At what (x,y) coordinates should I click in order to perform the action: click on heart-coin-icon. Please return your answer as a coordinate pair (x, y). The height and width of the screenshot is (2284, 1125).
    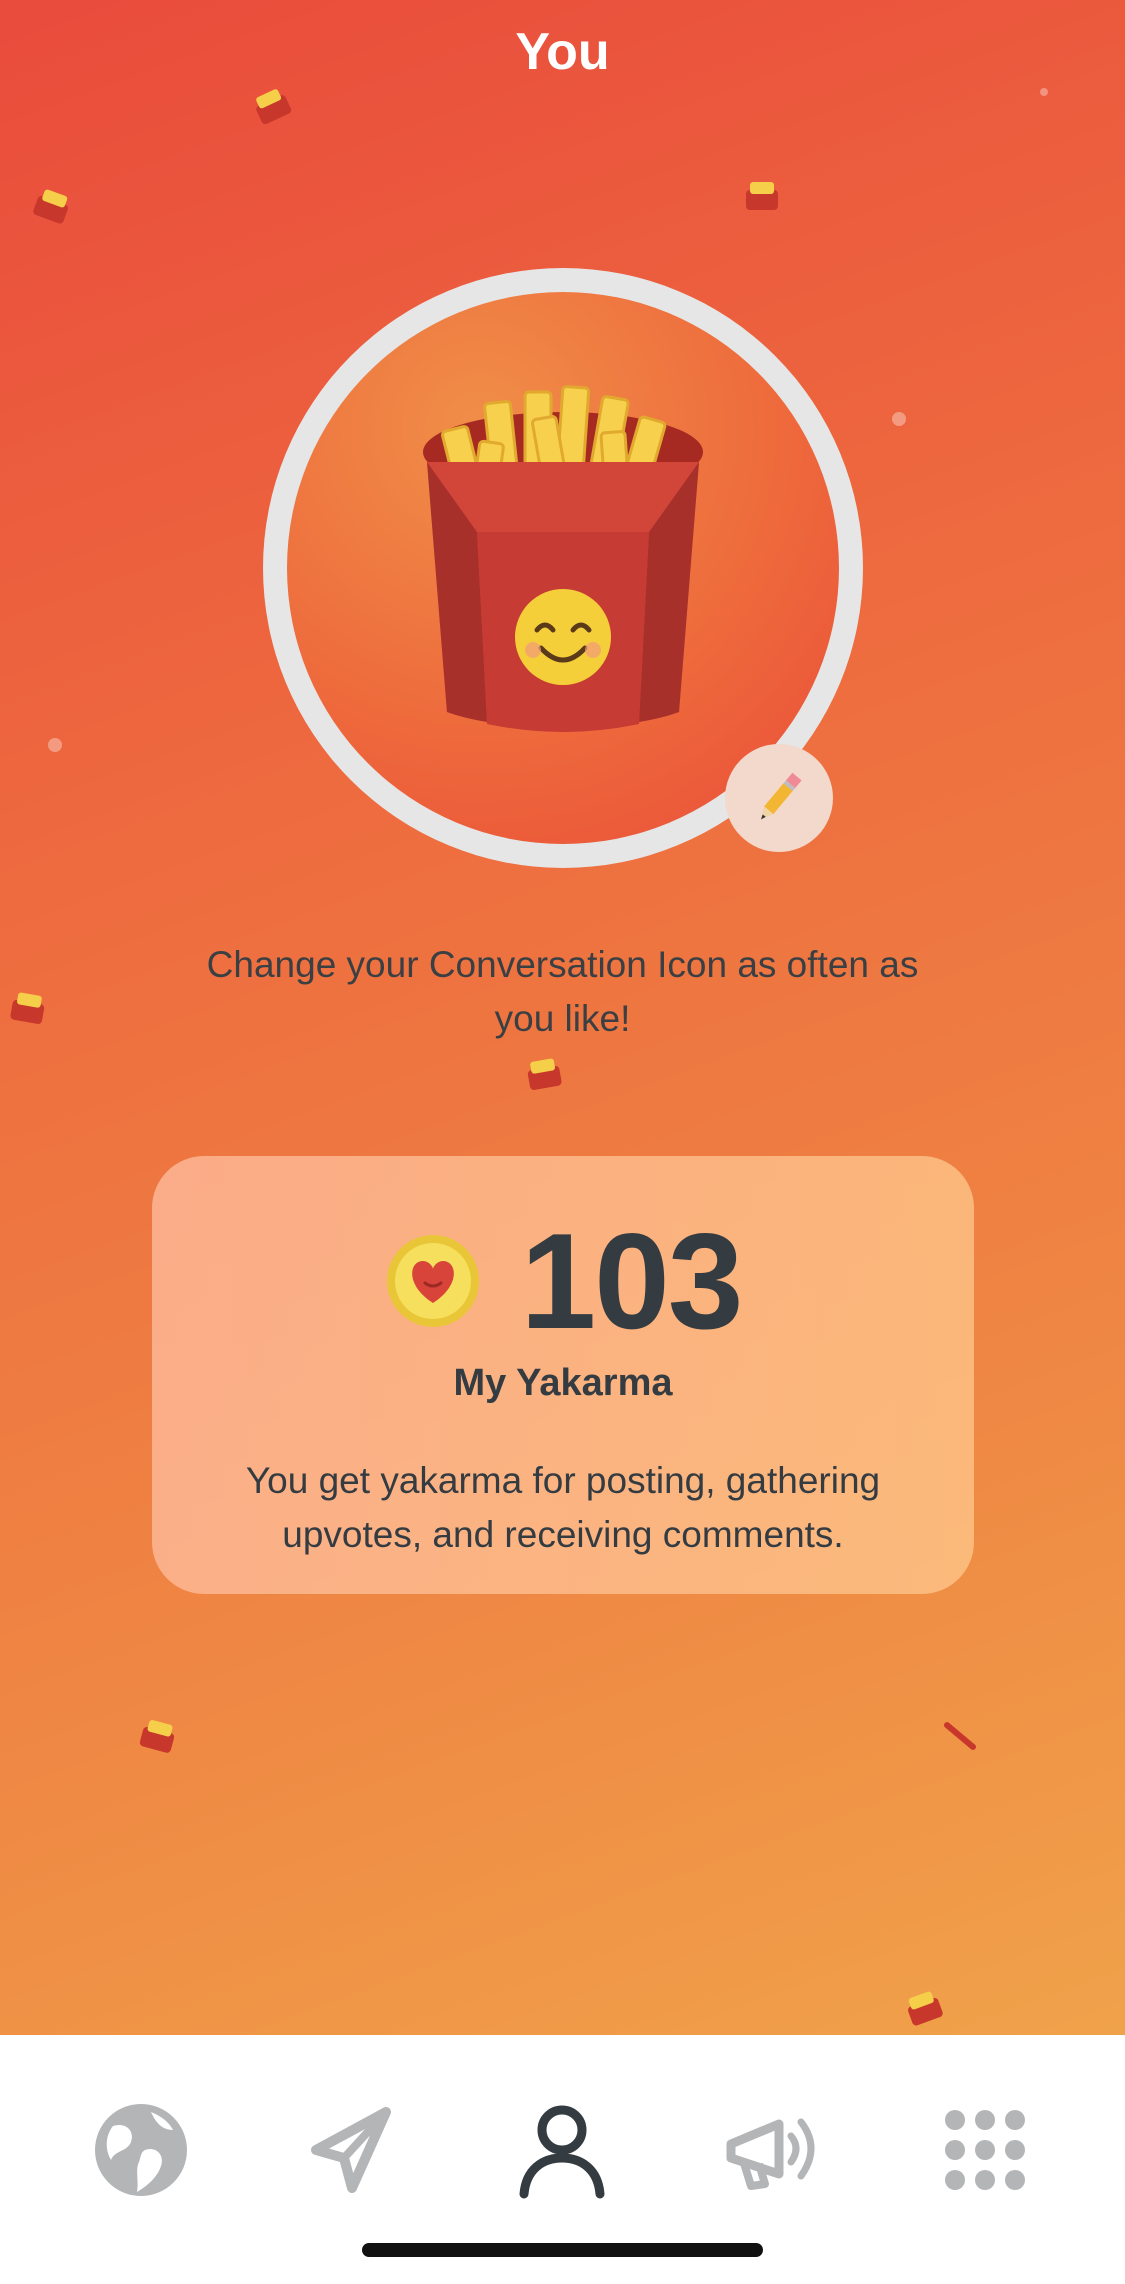
    Looking at the image, I should click on (432, 1281).